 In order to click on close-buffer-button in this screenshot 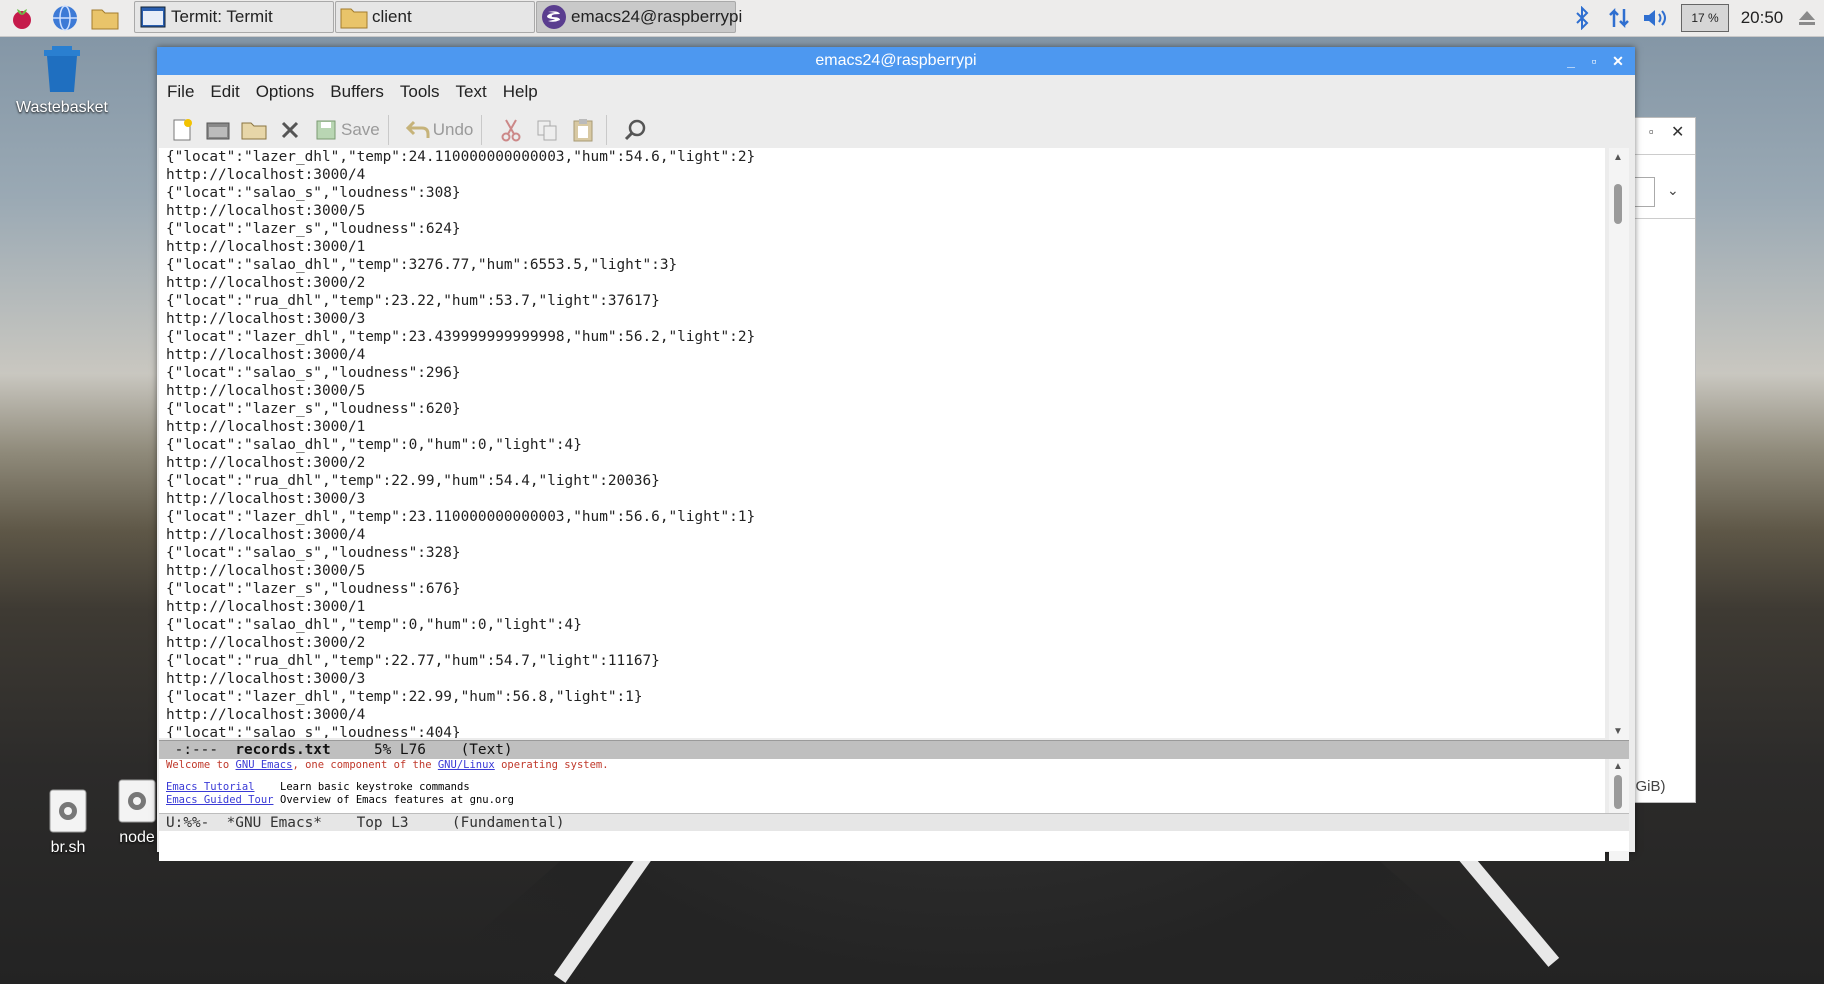, I will do `click(290, 130)`.